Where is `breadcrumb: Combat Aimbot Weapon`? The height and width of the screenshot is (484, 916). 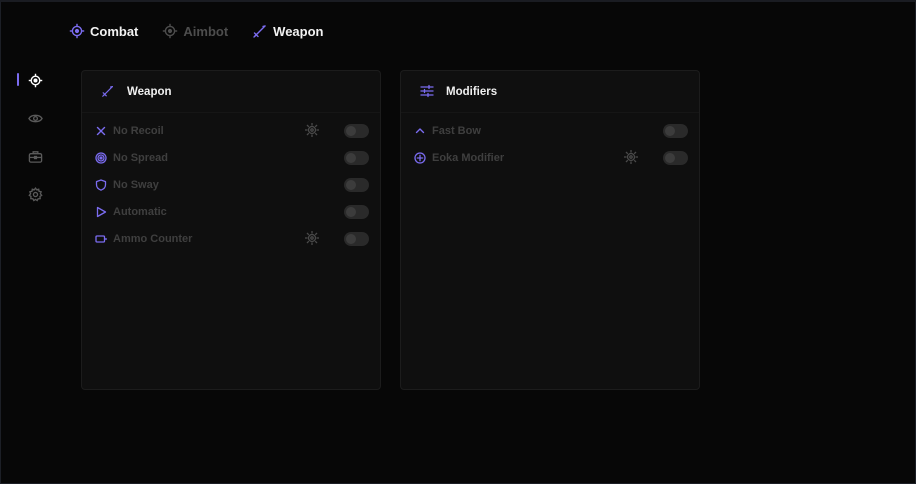
breadcrumb: Combat Aimbot Weapon is located at coordinates (208, 31).